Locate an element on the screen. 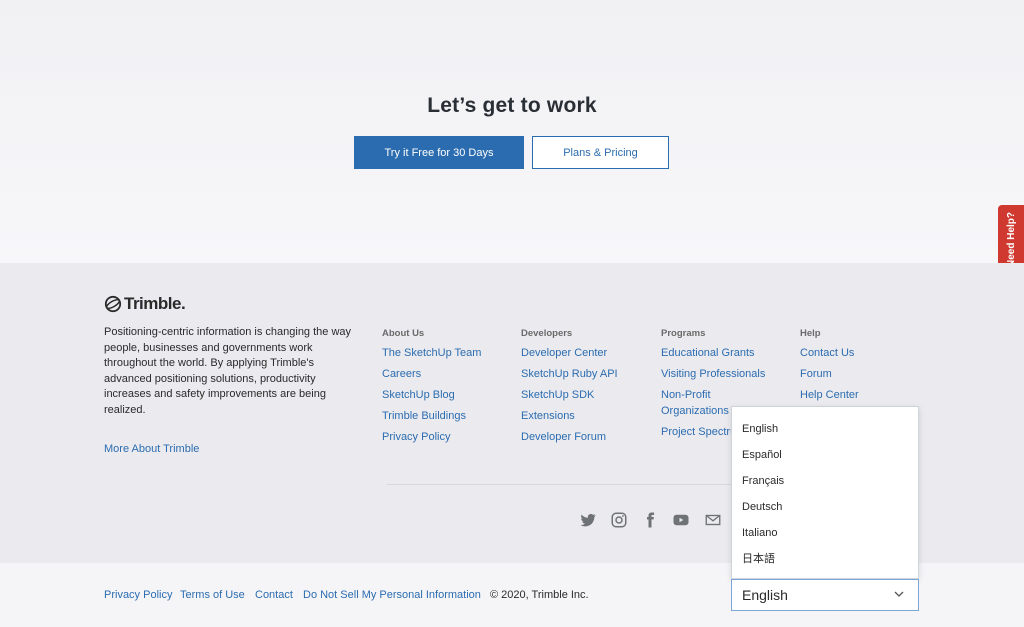 This screenshot has height=627, width=1024. instagram-icon is located at coordinates (619, 520).